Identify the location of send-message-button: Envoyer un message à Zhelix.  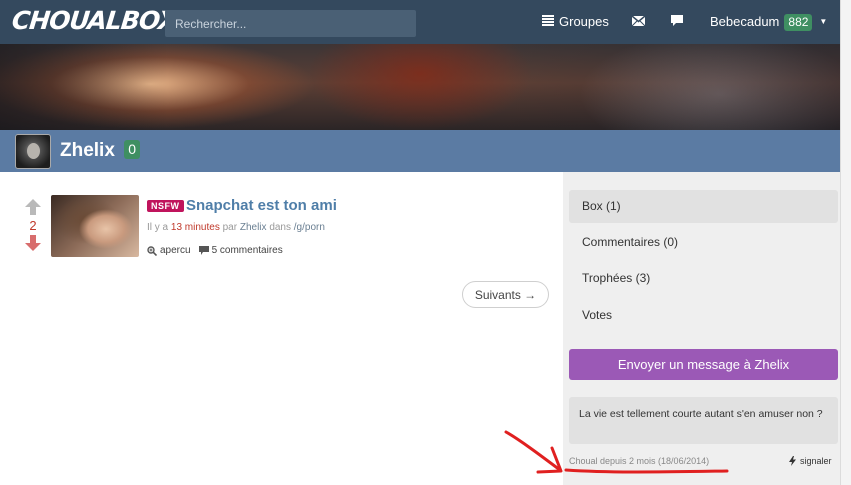
(703, 364).